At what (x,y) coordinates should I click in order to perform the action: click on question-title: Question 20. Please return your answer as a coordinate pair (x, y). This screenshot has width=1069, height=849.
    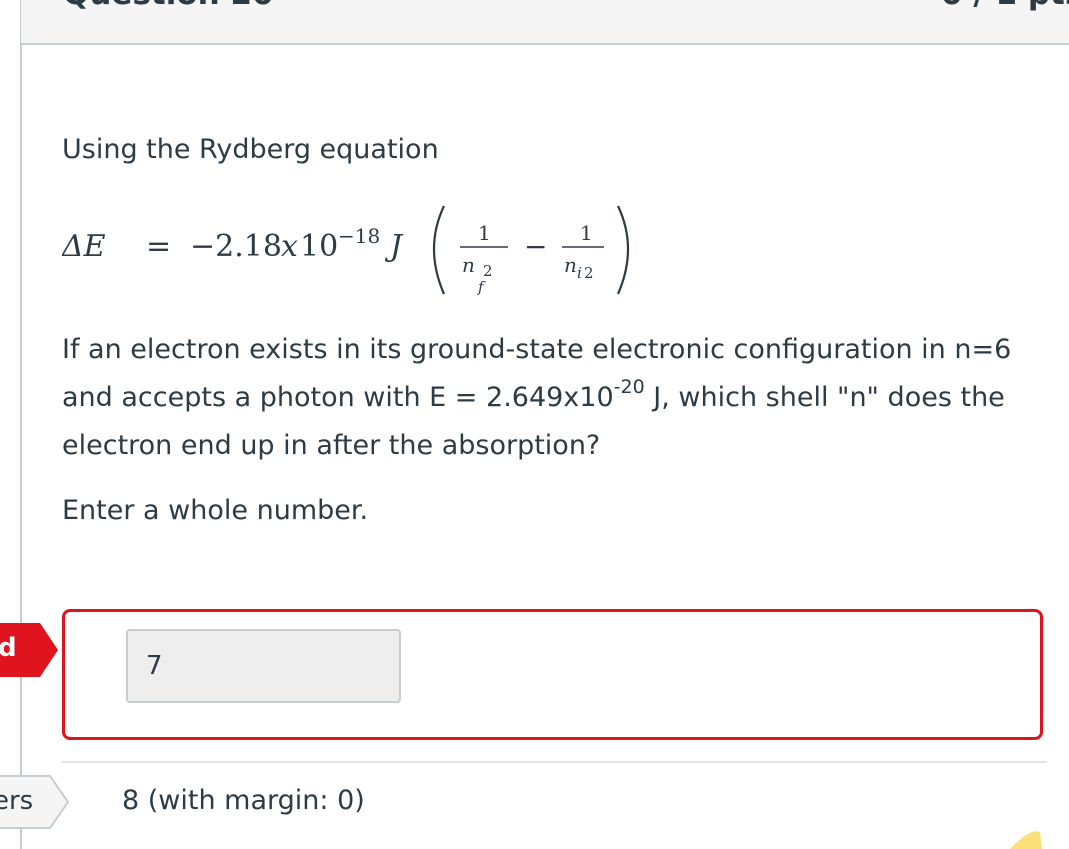
    Looking at the image, I should click on (168, 6).